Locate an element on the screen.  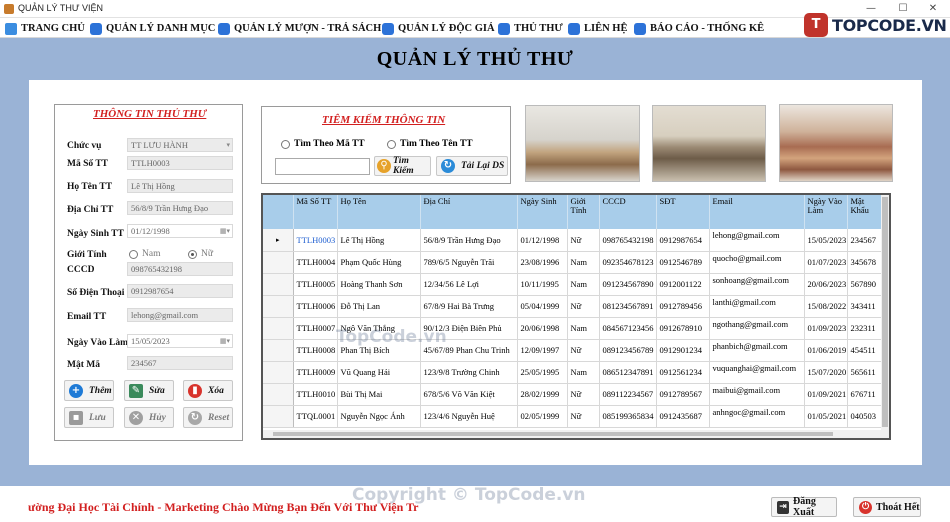
cccd-field: 098765432198 is located at coordinates (180, 269).